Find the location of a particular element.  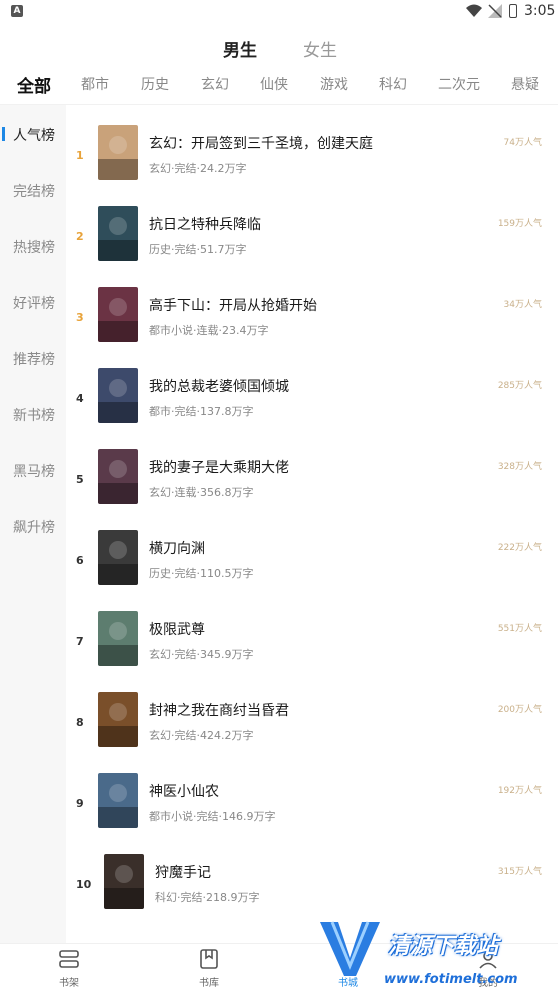

rank-label: 热搜榜 is located at coordinates (34, 248).